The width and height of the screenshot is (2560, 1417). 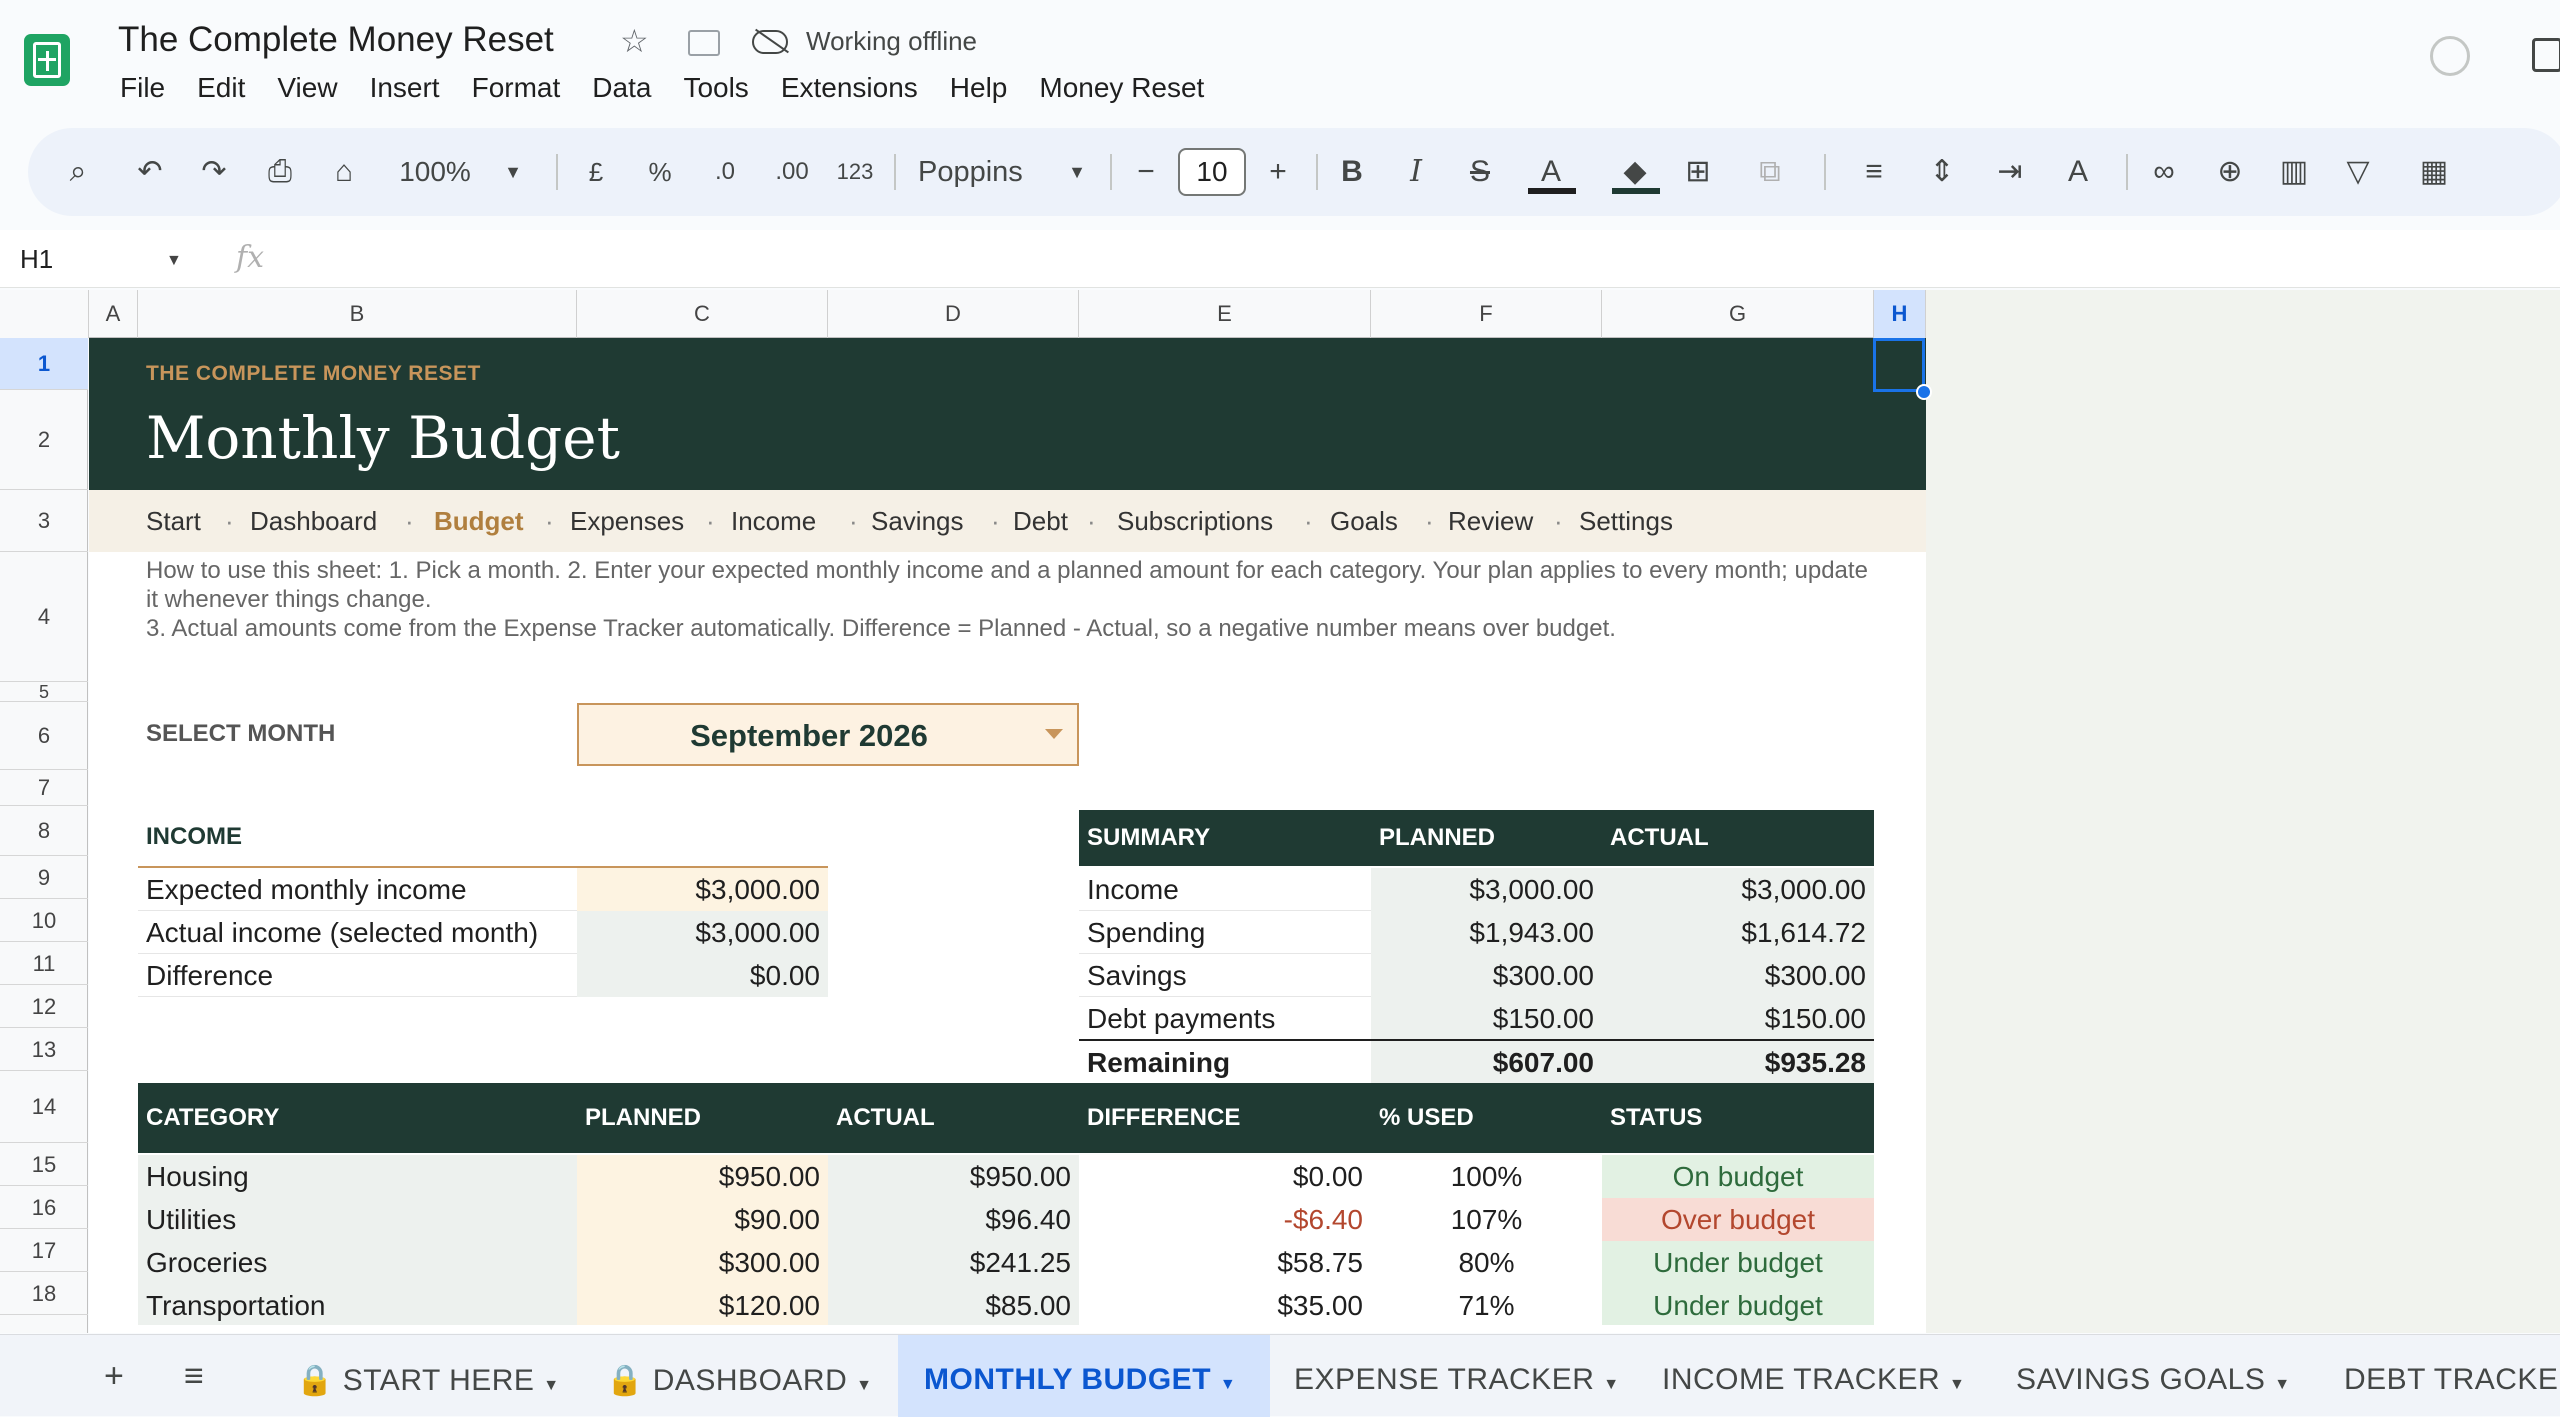 I want to click on move-folder-icon, so click(x=704, y=43).